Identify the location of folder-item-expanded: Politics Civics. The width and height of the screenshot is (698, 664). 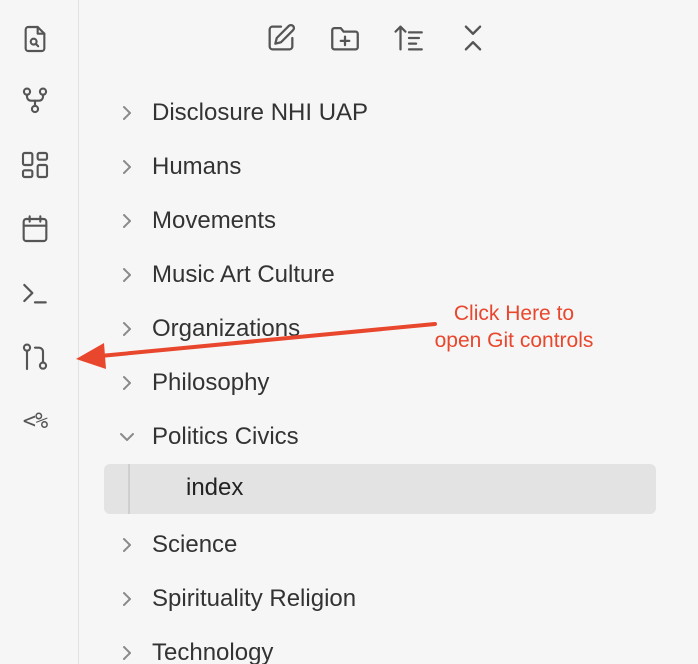
(388, 437).